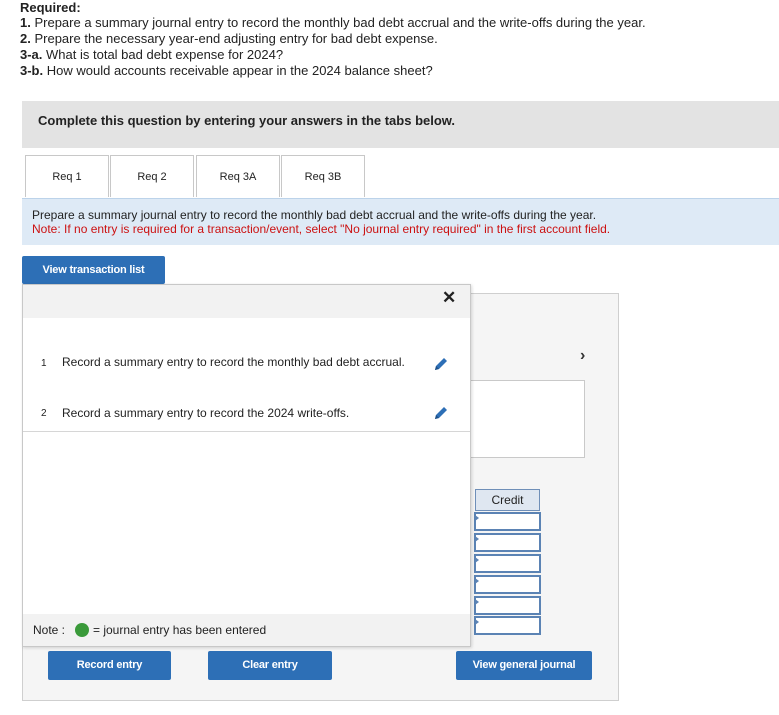 Image resolution: width=779 pixels, height=715 pixels. Describe the element at coordinates (82, 630) in the screenshot. I see `entered-status-dot-icon` at that location.